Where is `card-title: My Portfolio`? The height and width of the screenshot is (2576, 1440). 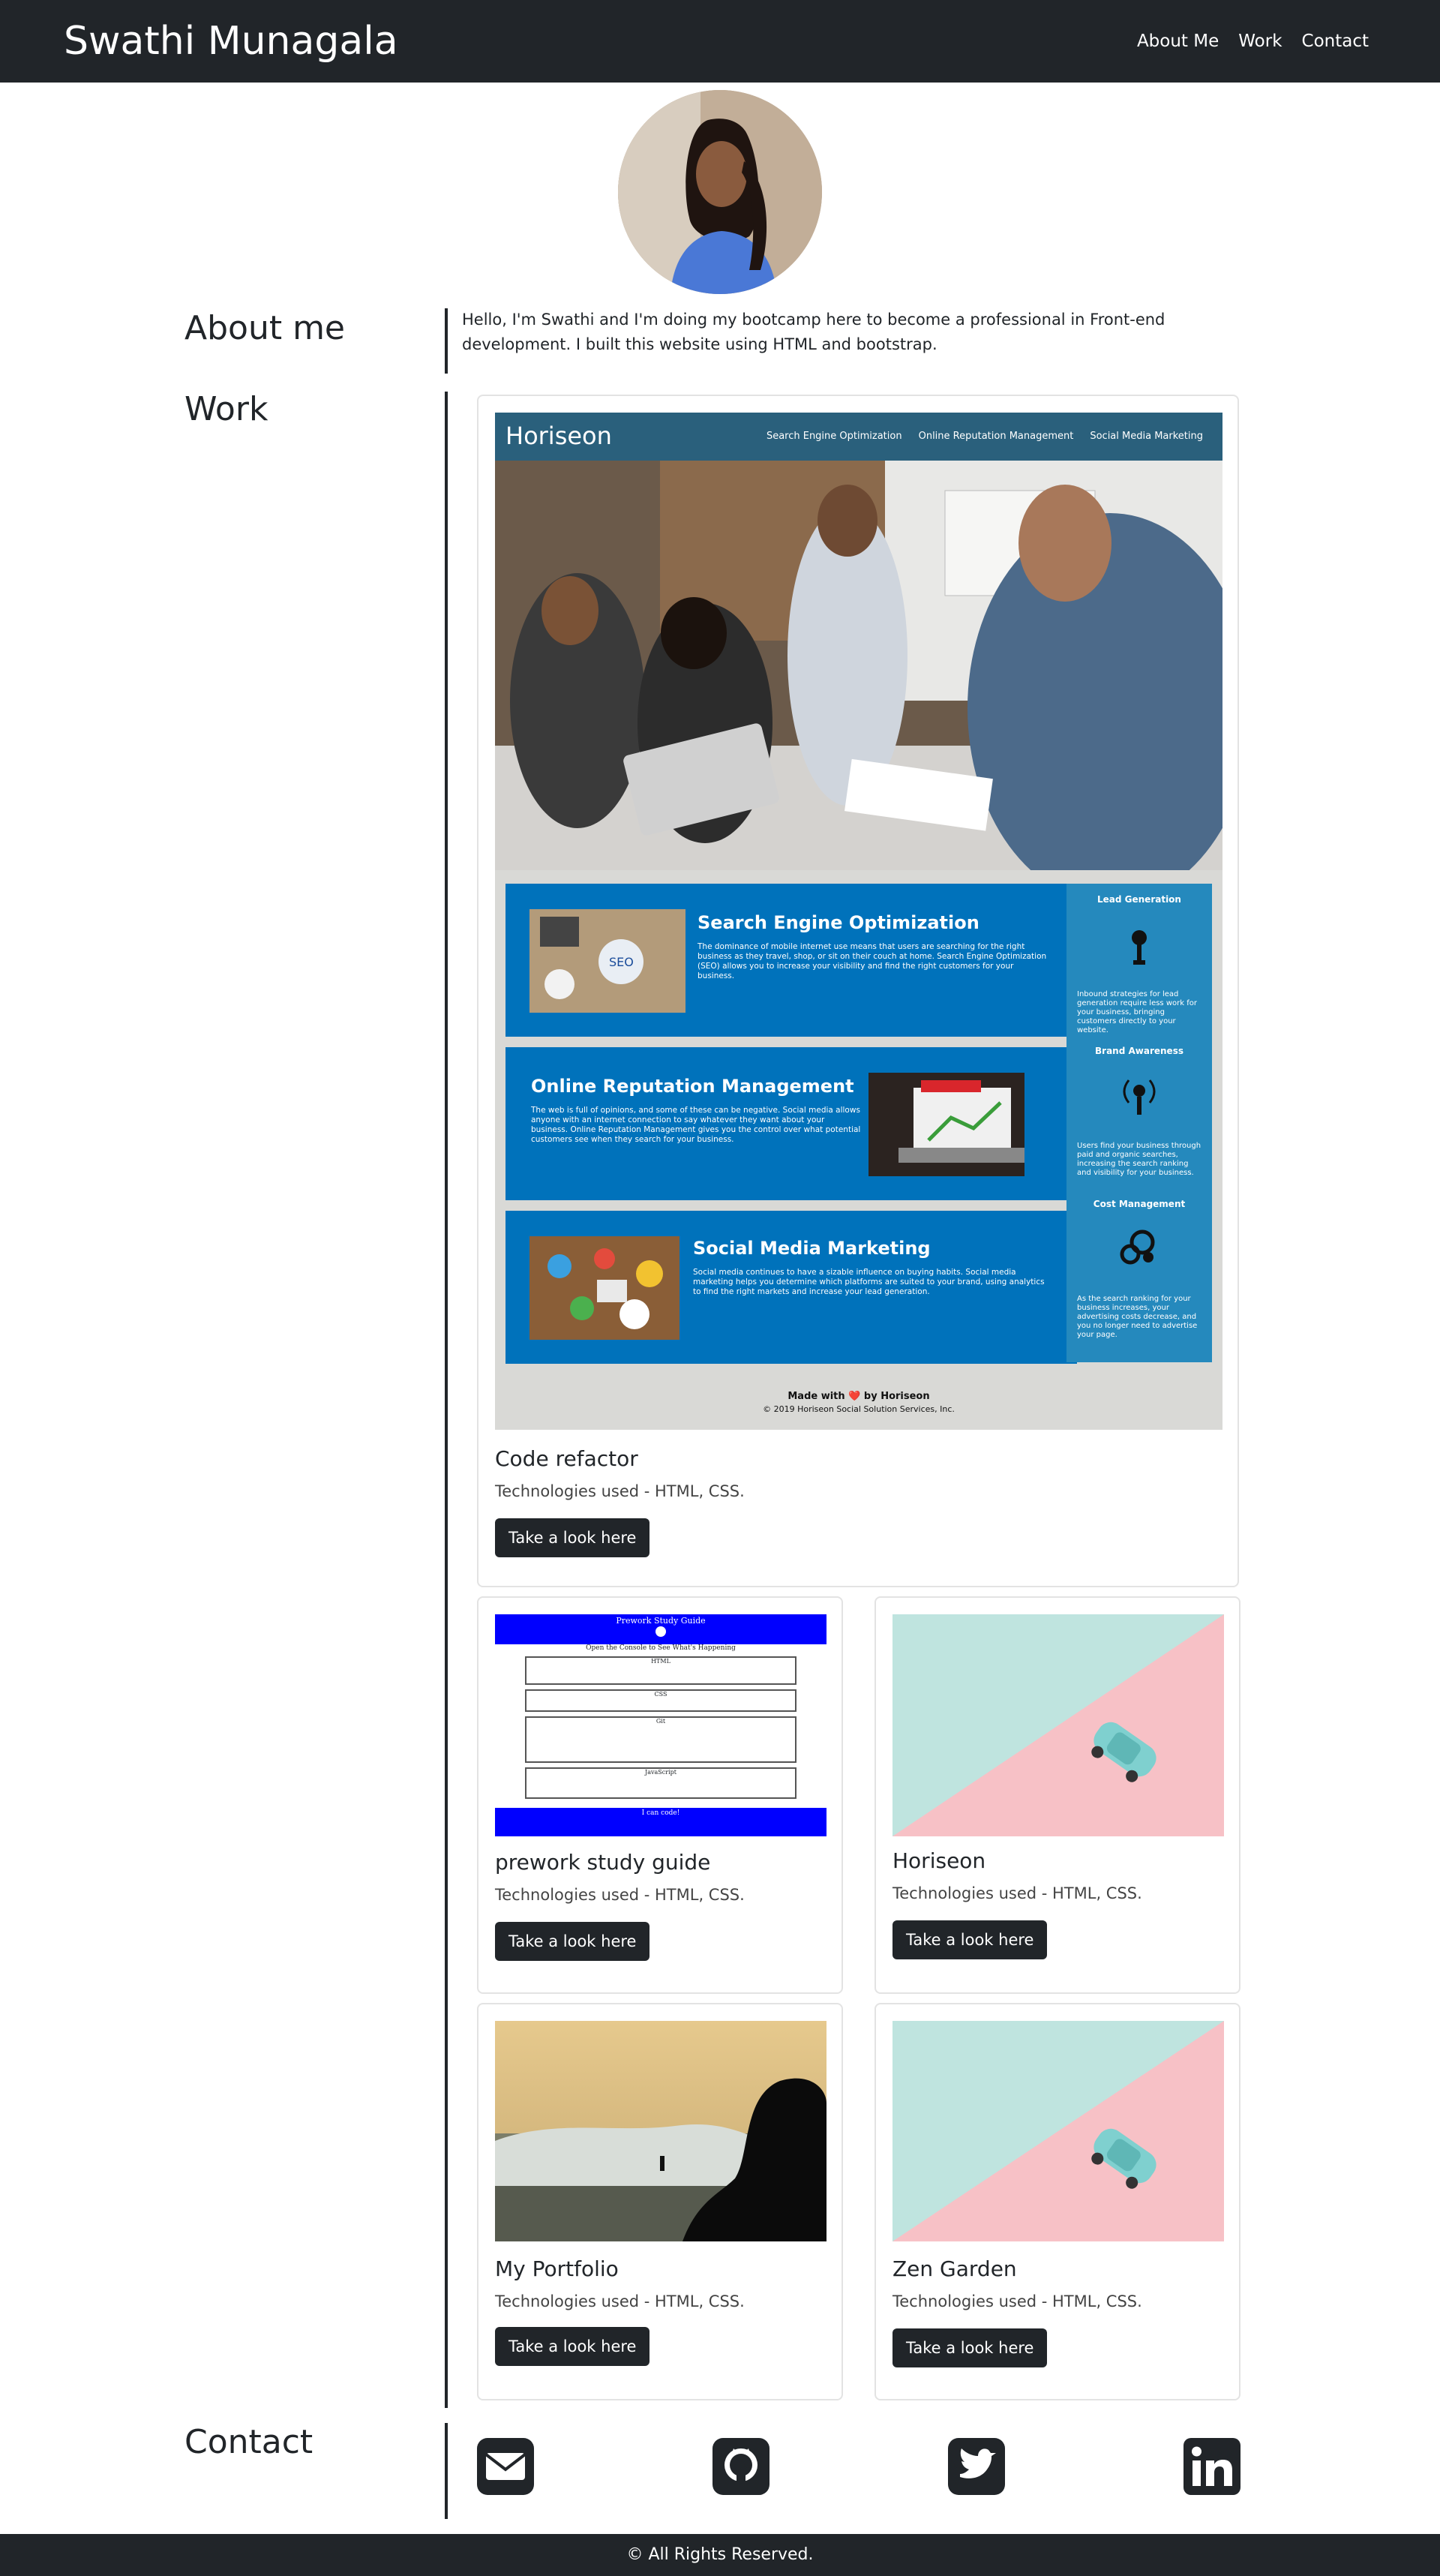 card-title: My Portfolio is located at coordinates (557, 2268).